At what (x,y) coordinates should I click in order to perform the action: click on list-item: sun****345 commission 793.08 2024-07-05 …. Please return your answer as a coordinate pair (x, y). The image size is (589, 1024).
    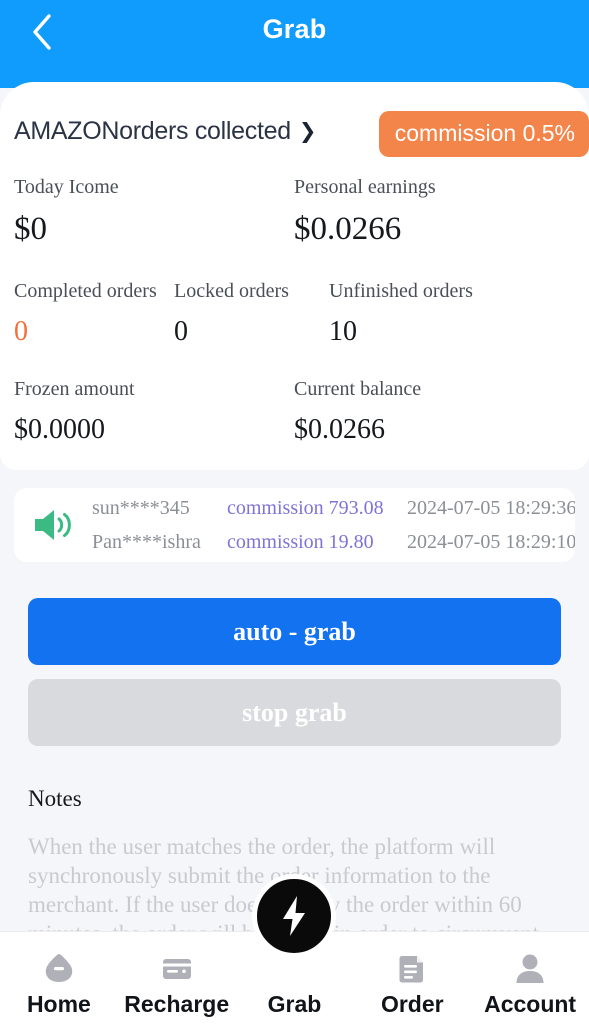
    Looking at the image, I should click on (333, 508).